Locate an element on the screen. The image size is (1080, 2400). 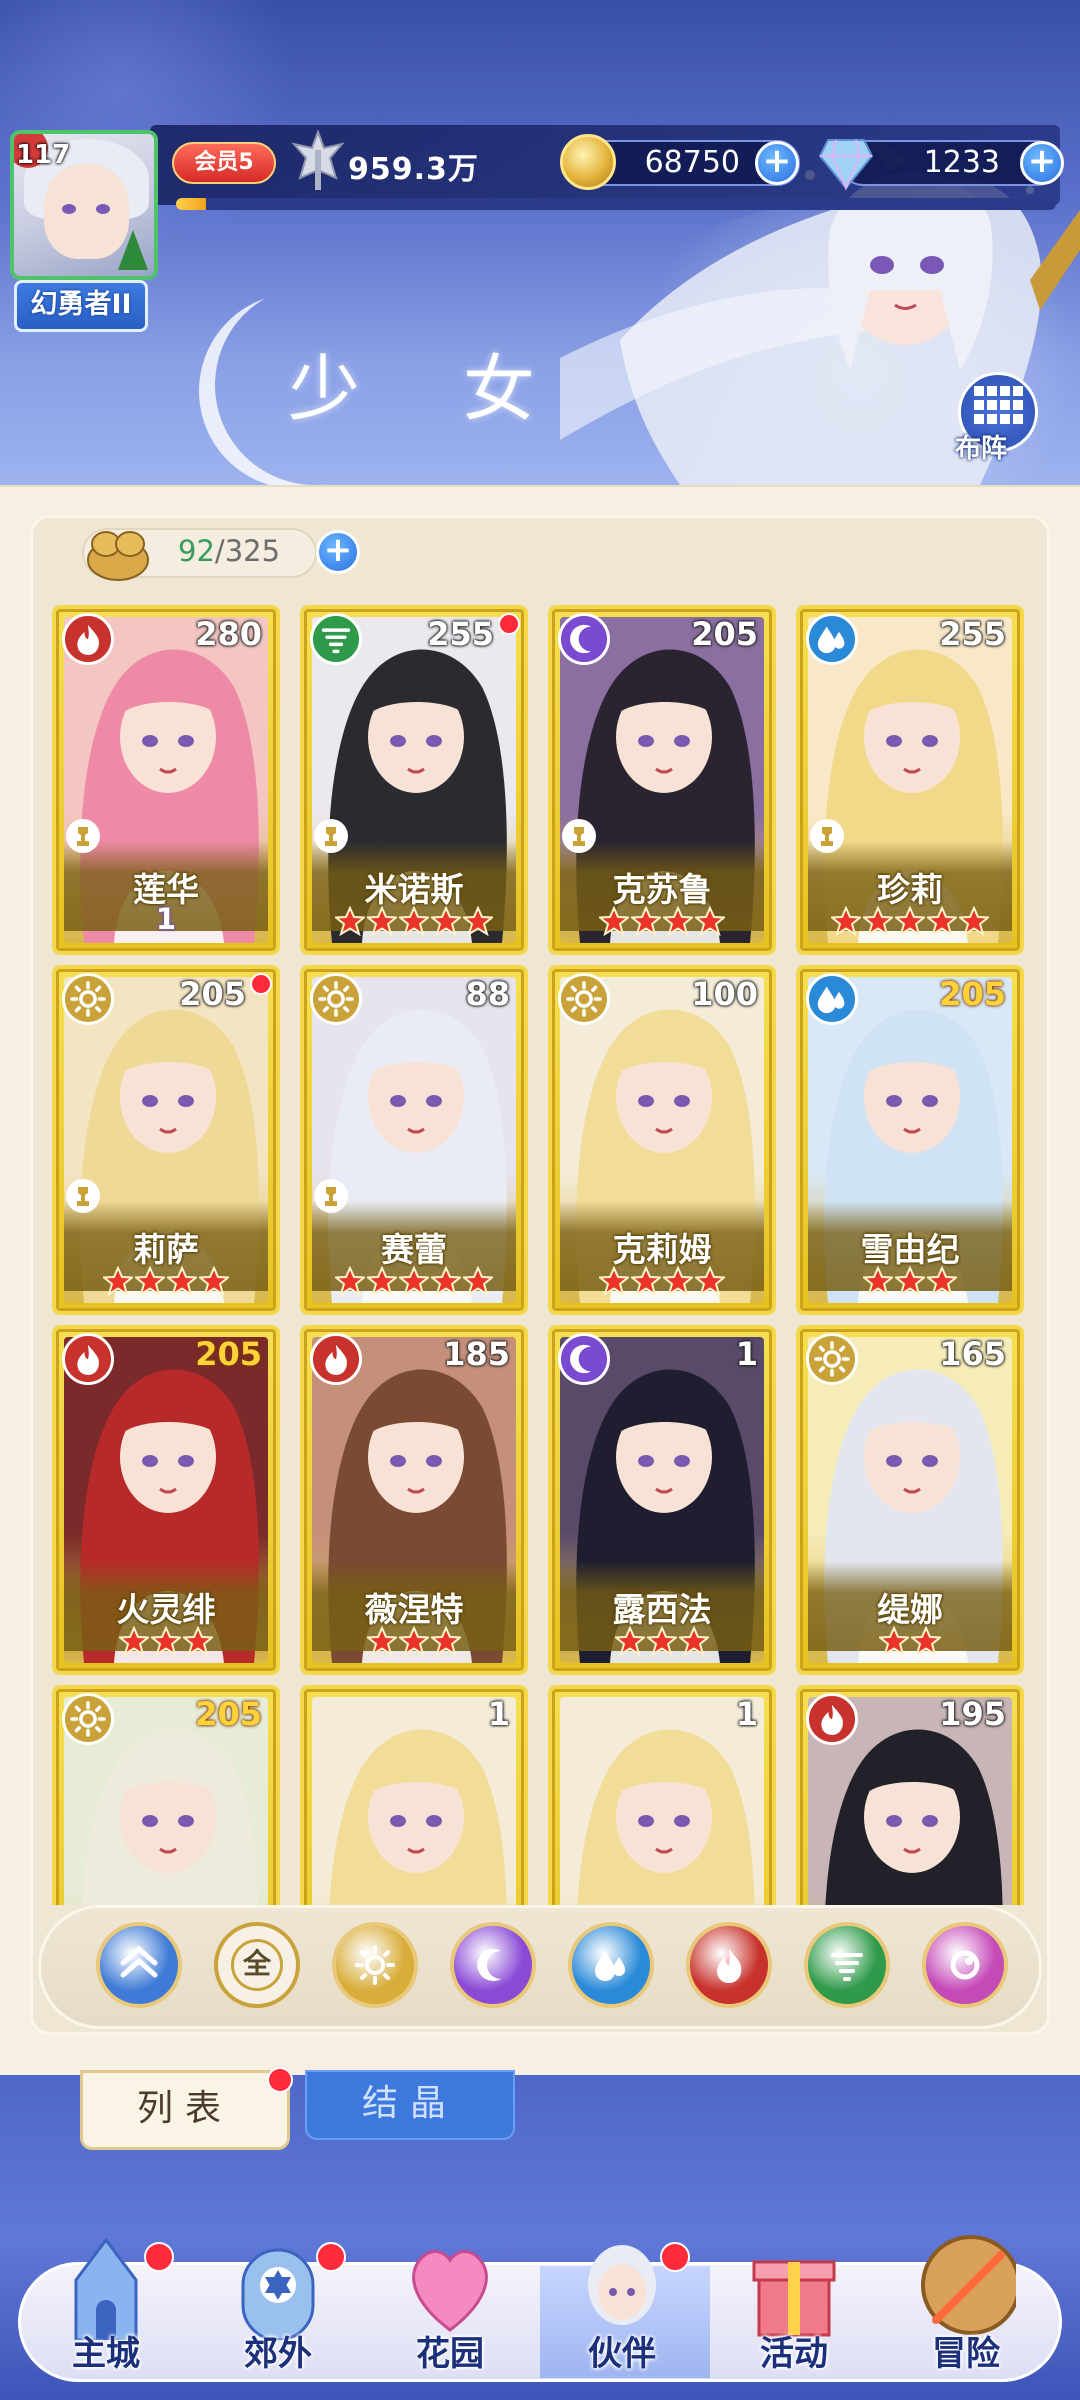
partner-name: 薇涅特 is located at coordinates (414, 1609).